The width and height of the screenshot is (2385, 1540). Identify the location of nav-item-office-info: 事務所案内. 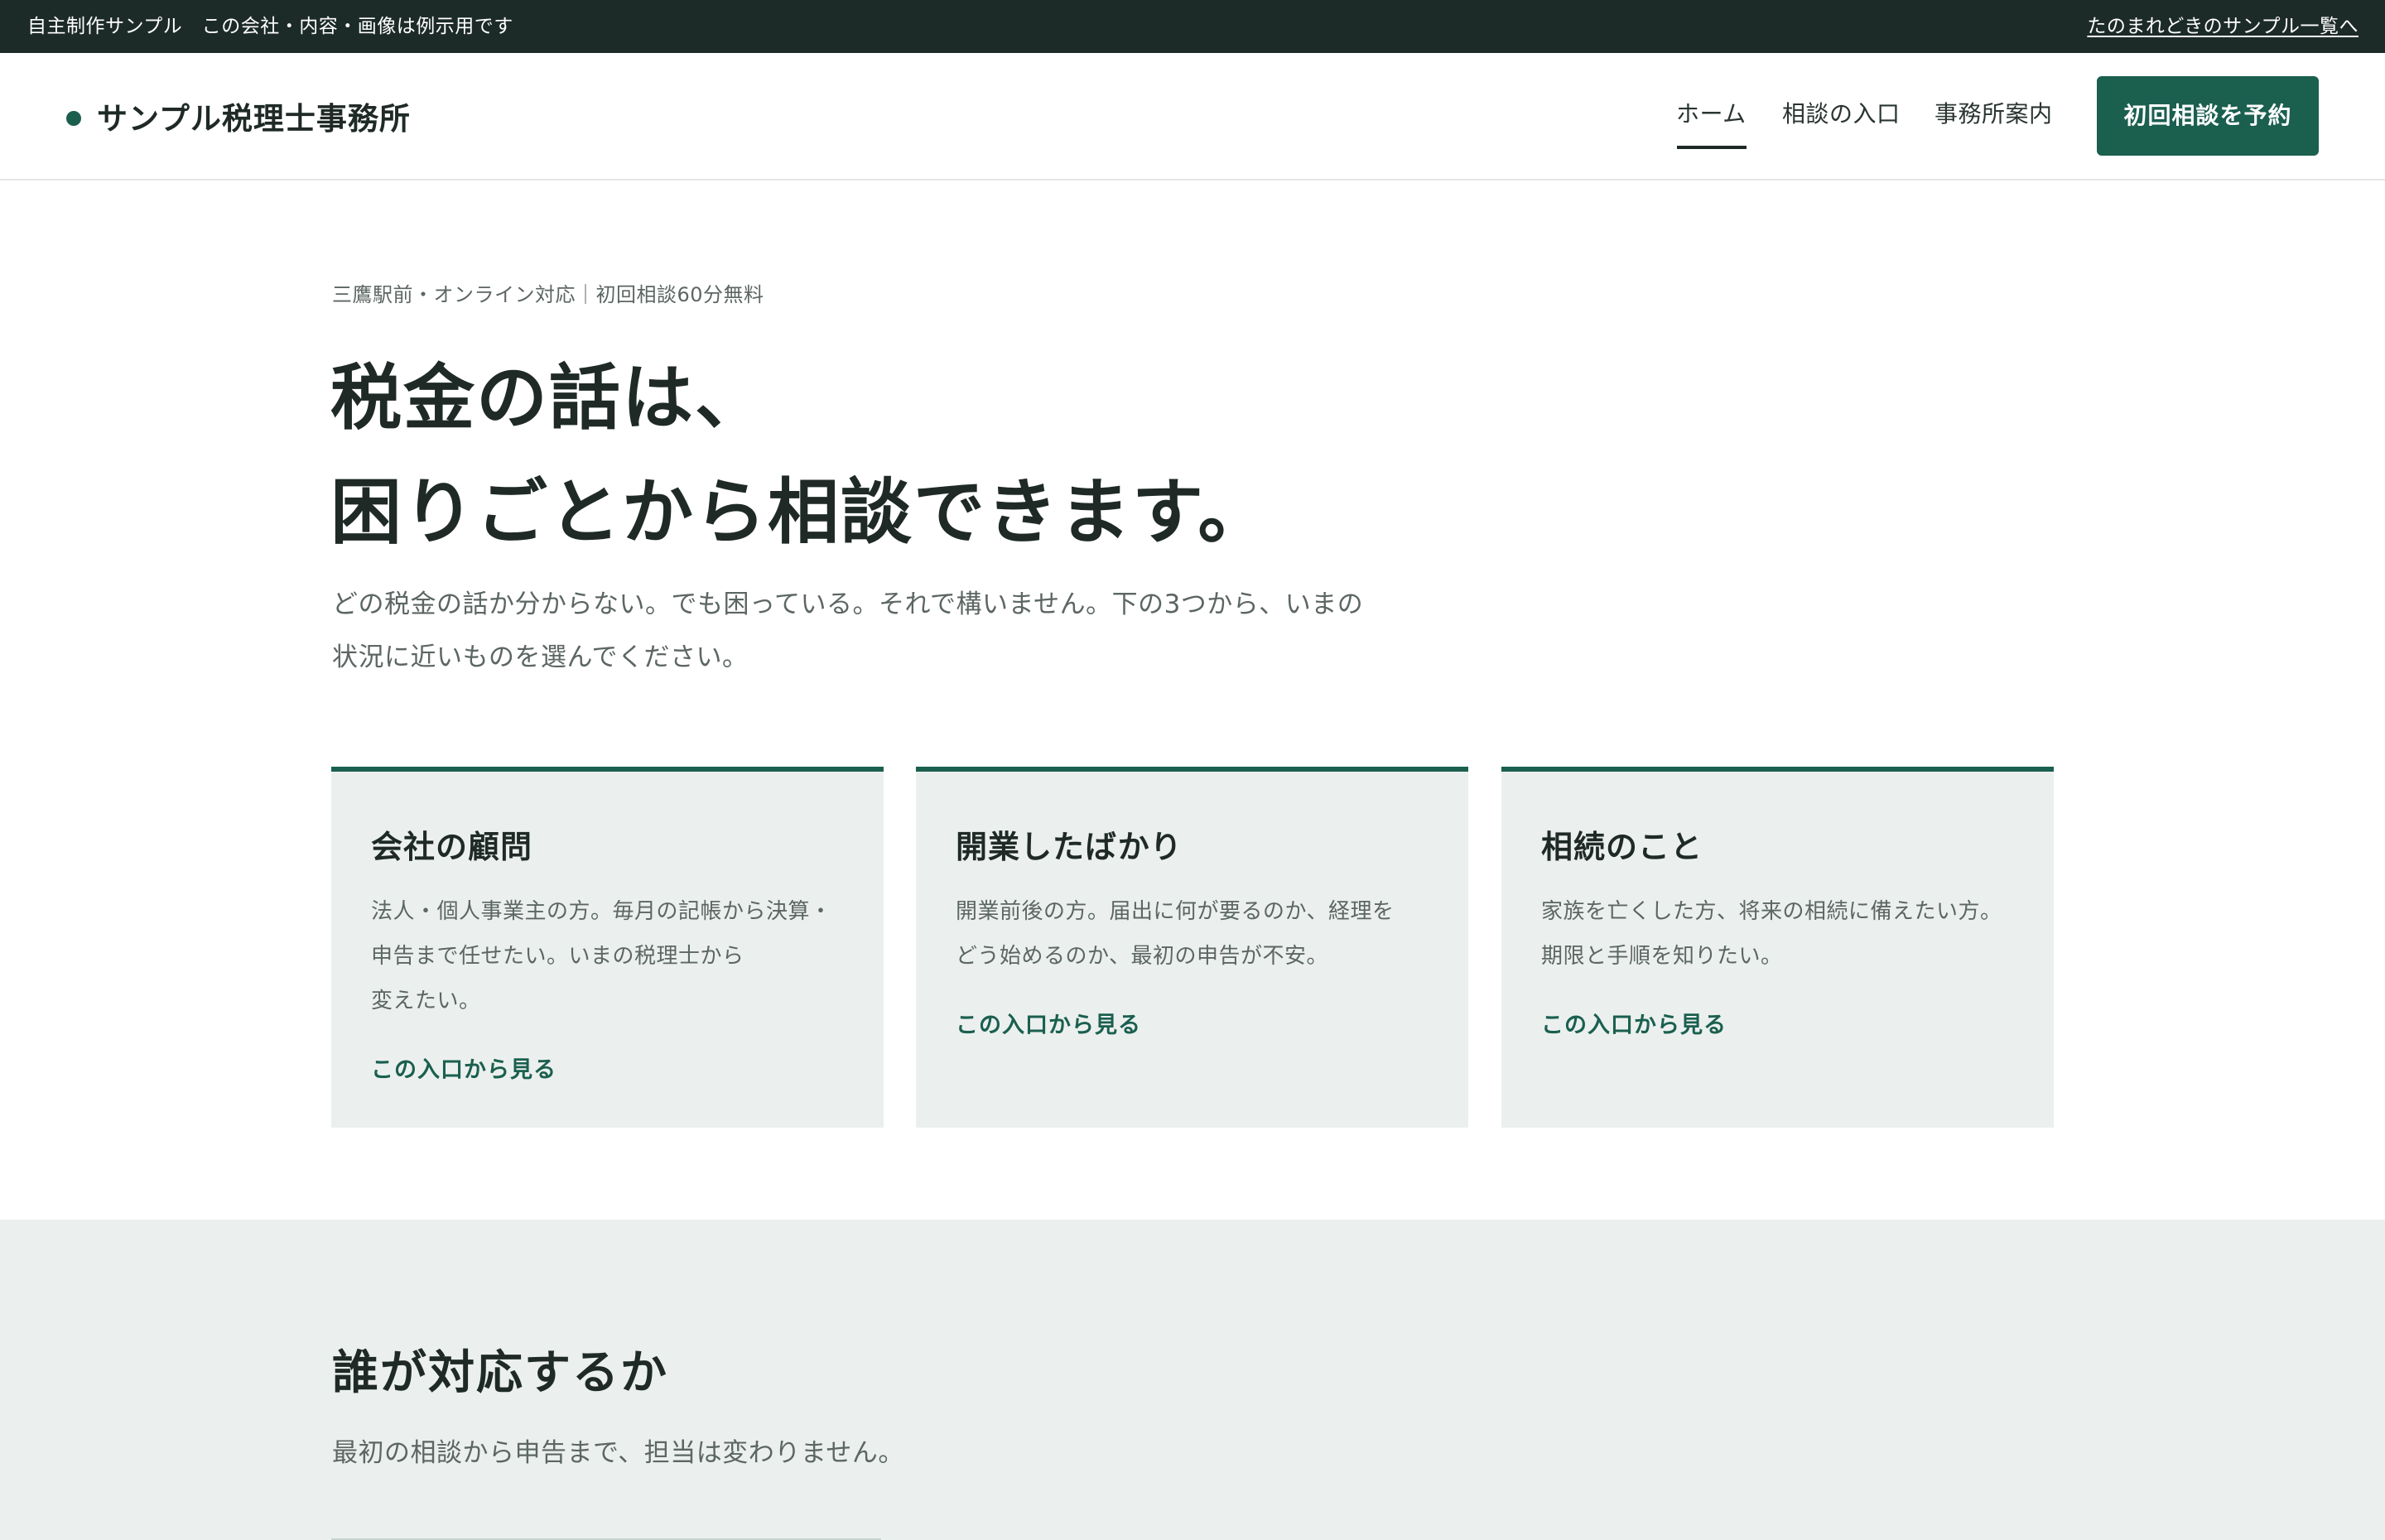
(1993, 114).